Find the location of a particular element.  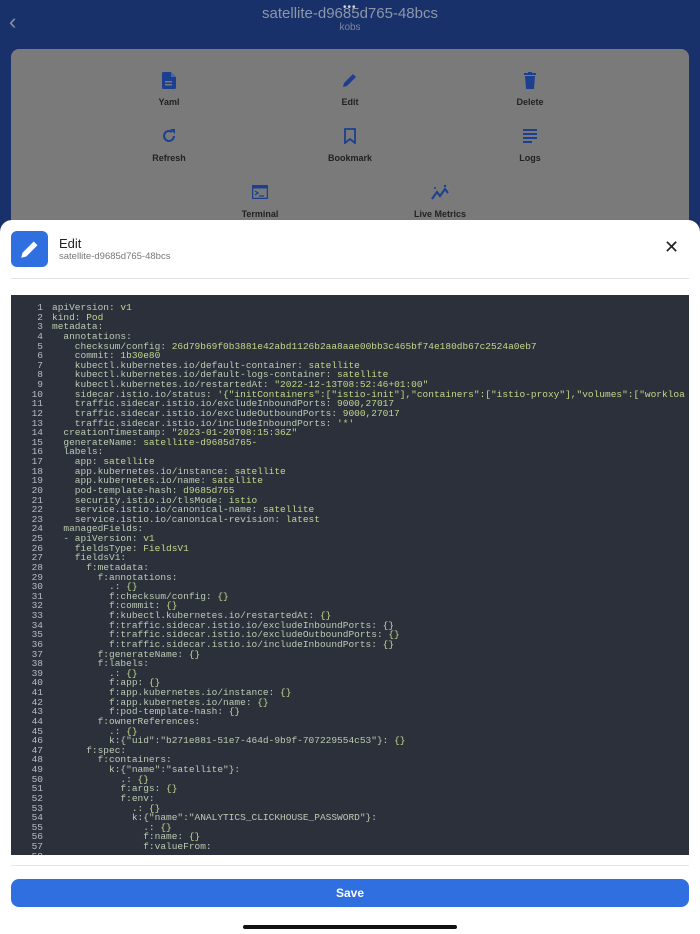

refresh-icon is located at coordinates (169, 136).